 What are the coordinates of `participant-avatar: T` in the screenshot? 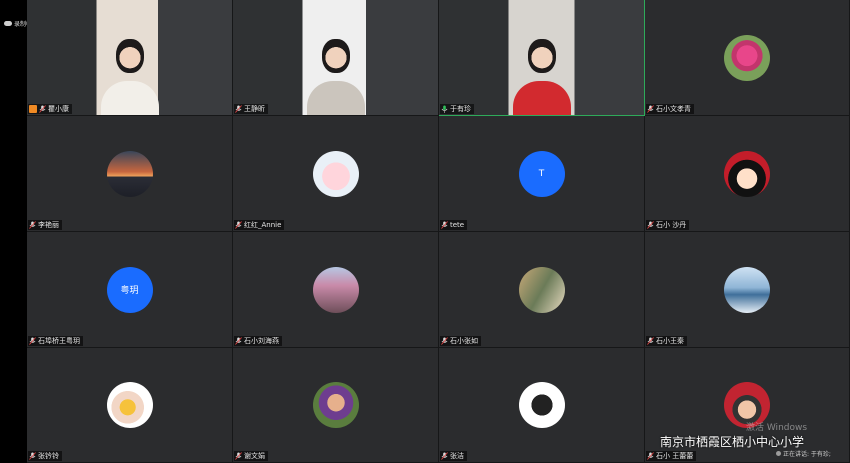 It's located at (541, 173).